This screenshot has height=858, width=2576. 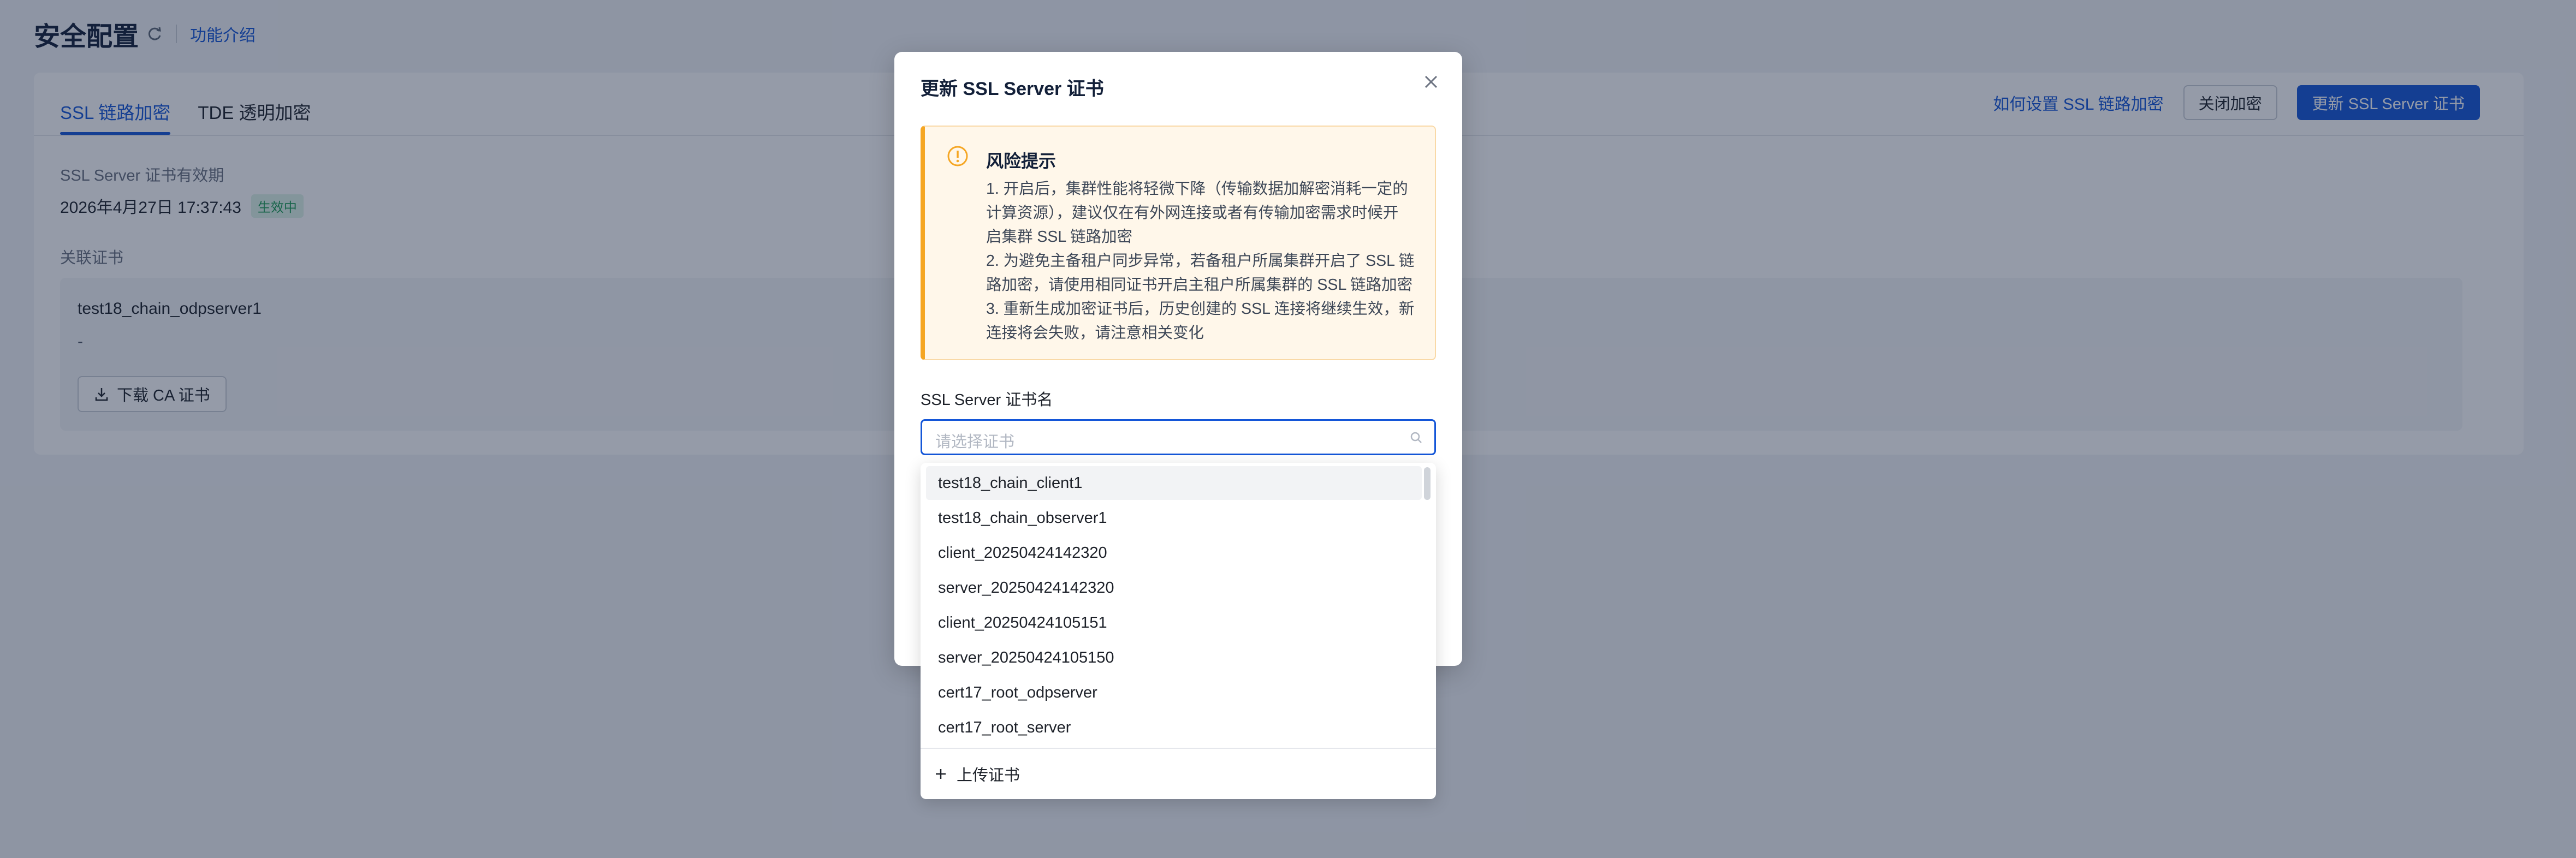 What do you see at coordinates (1200, 309) in the screenshot?
I see `alert-line: 3. 重新生成加密证书后，历史创建的 SSL 连接将继续生效，新` at bounding box center [1200, 309].